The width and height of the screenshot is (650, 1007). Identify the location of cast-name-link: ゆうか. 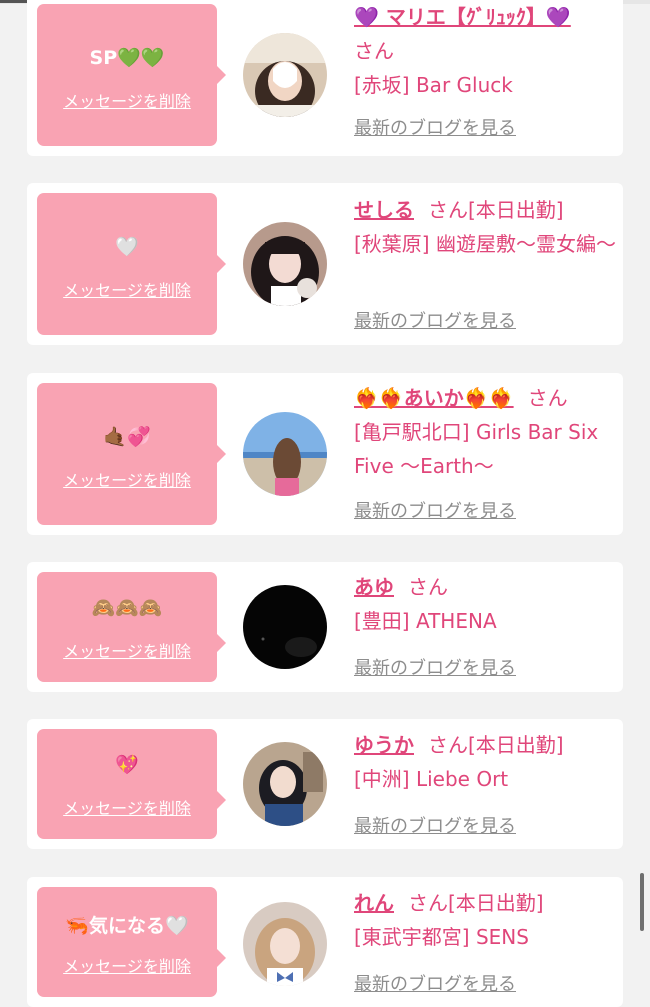
(384, 745).